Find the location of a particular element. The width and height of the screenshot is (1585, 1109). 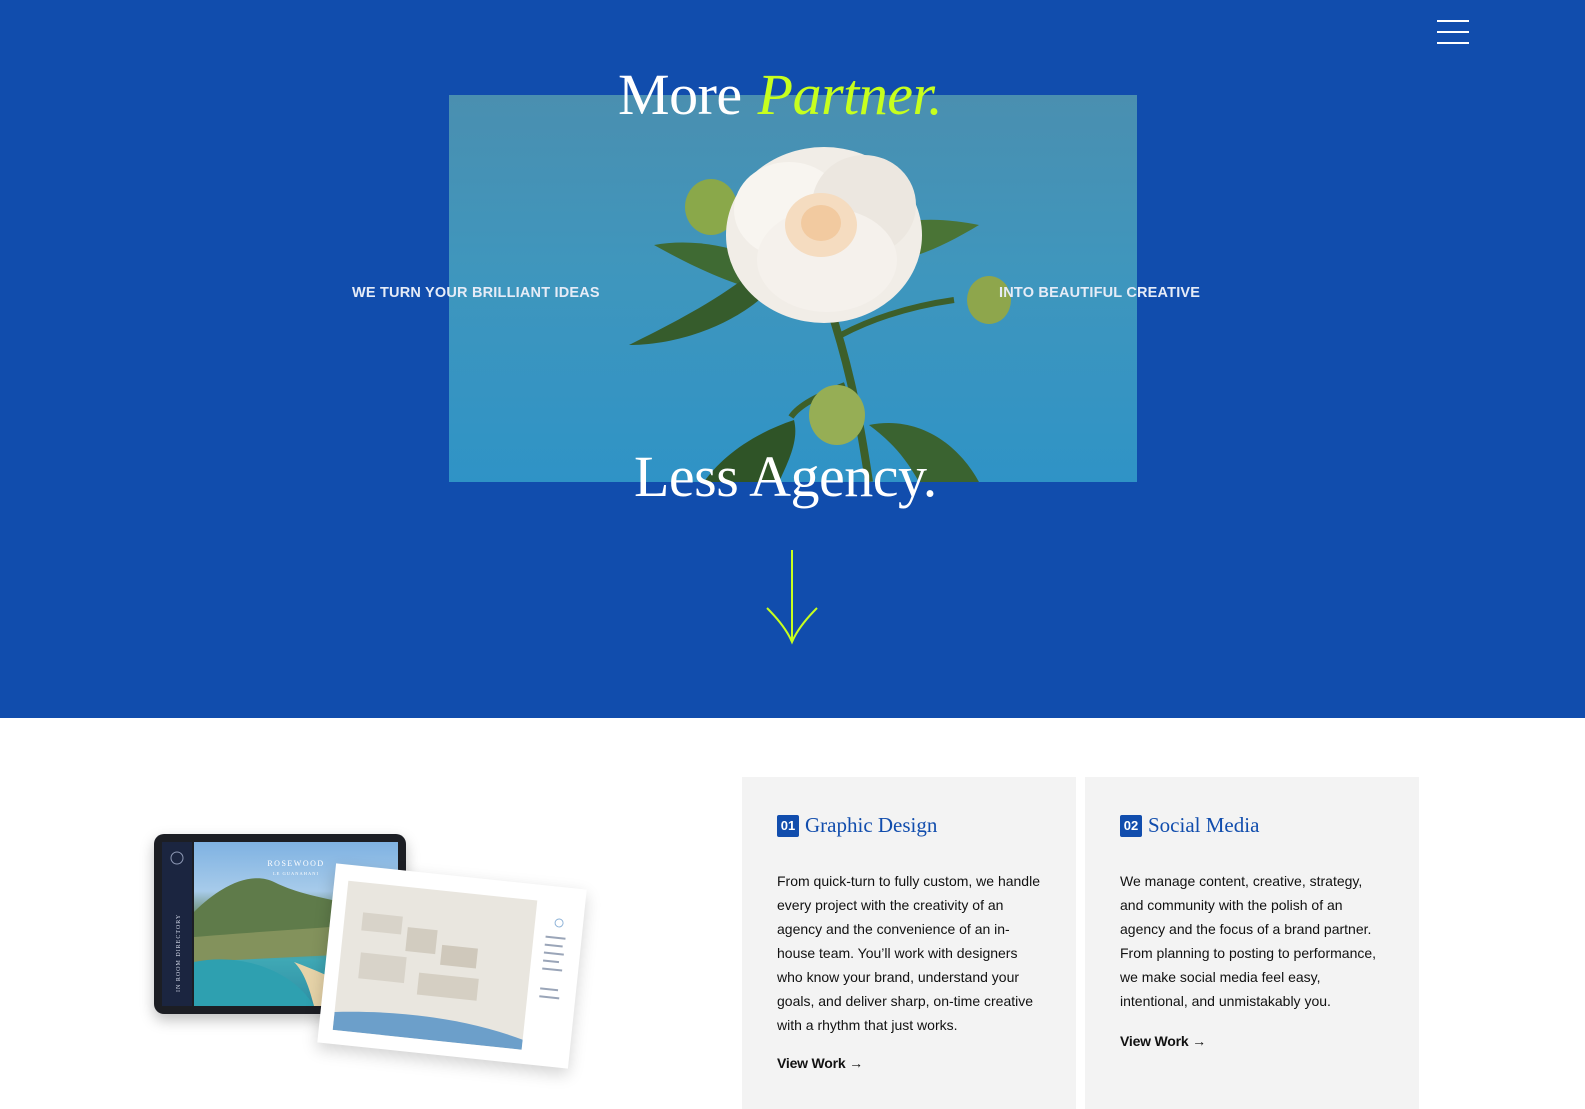

card-title-row: 02 Social Media is located at coordinates (1189, 825).